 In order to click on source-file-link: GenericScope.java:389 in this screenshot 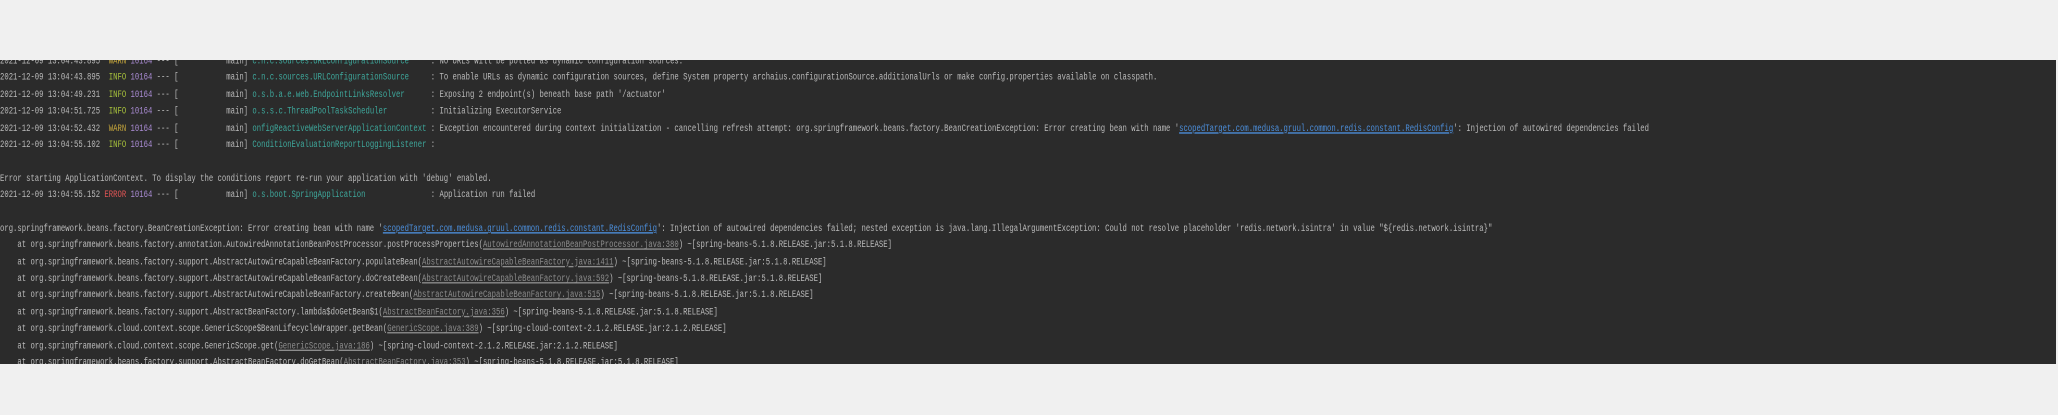, I will do `click(432, 329)`.